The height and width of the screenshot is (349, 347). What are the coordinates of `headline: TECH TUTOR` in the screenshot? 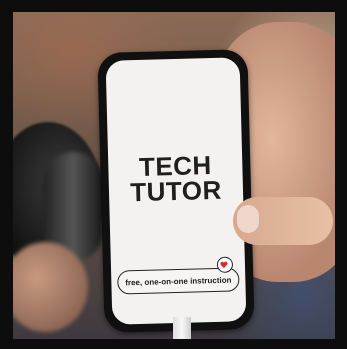 It's located at (175, 179).